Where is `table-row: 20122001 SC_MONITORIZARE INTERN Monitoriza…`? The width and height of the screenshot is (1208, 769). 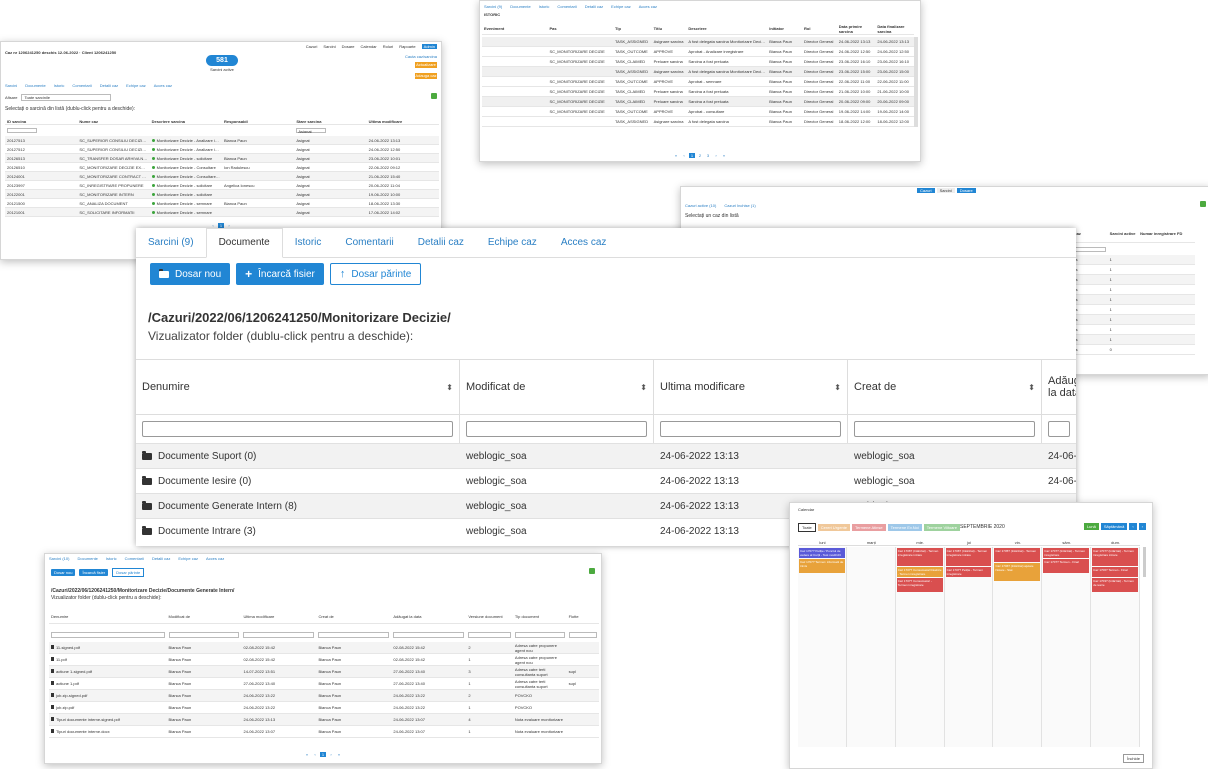 table-row: 20122001 SC_MONITORIZARE INTERN Monitoriza… is located at coordinates (222, 194).